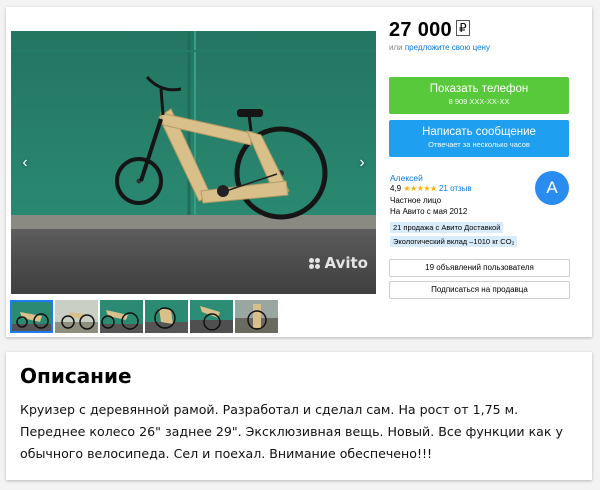  Describe the element at coordinates (396, 188) in the screenshot. I see `rating-value: 4,9` at that location.